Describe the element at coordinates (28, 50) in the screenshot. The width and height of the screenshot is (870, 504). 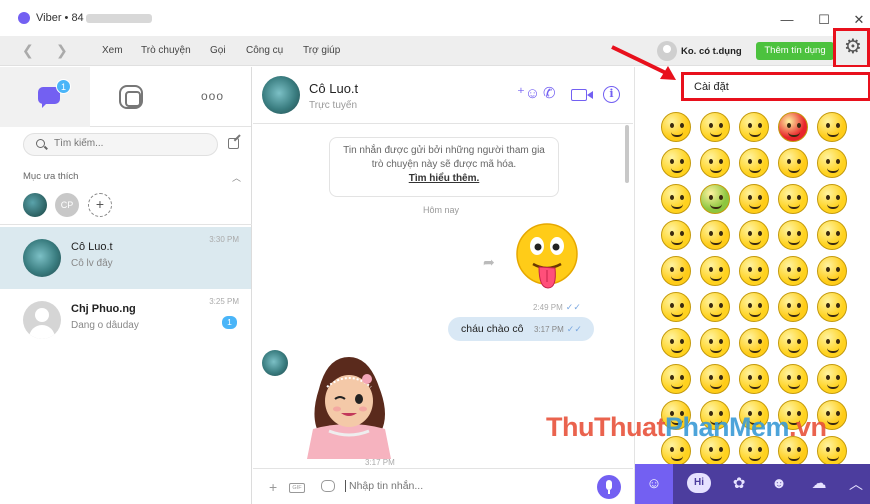
I see `back-arrow-icon: ❮` at that location.